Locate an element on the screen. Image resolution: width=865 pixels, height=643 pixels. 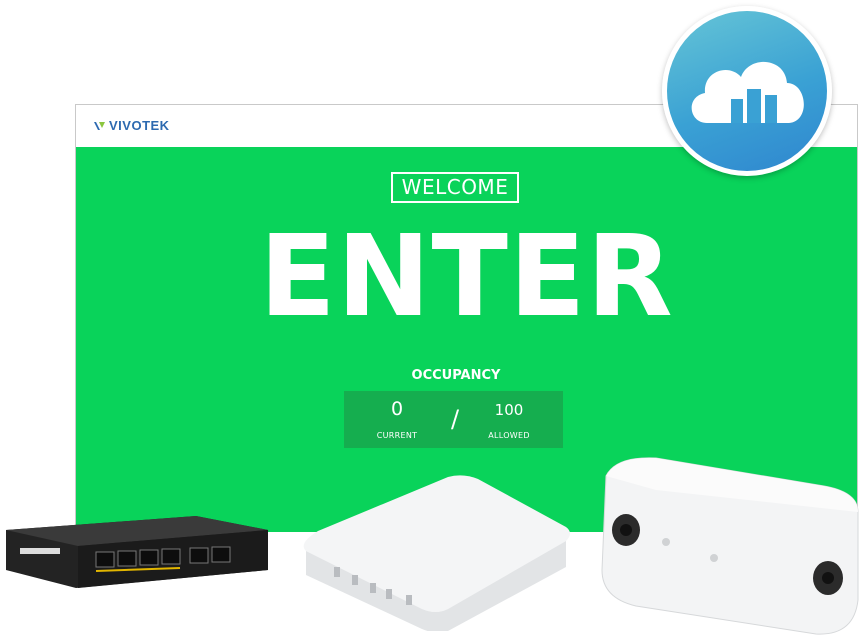
poe-switch is located at coordinates (137, 552).